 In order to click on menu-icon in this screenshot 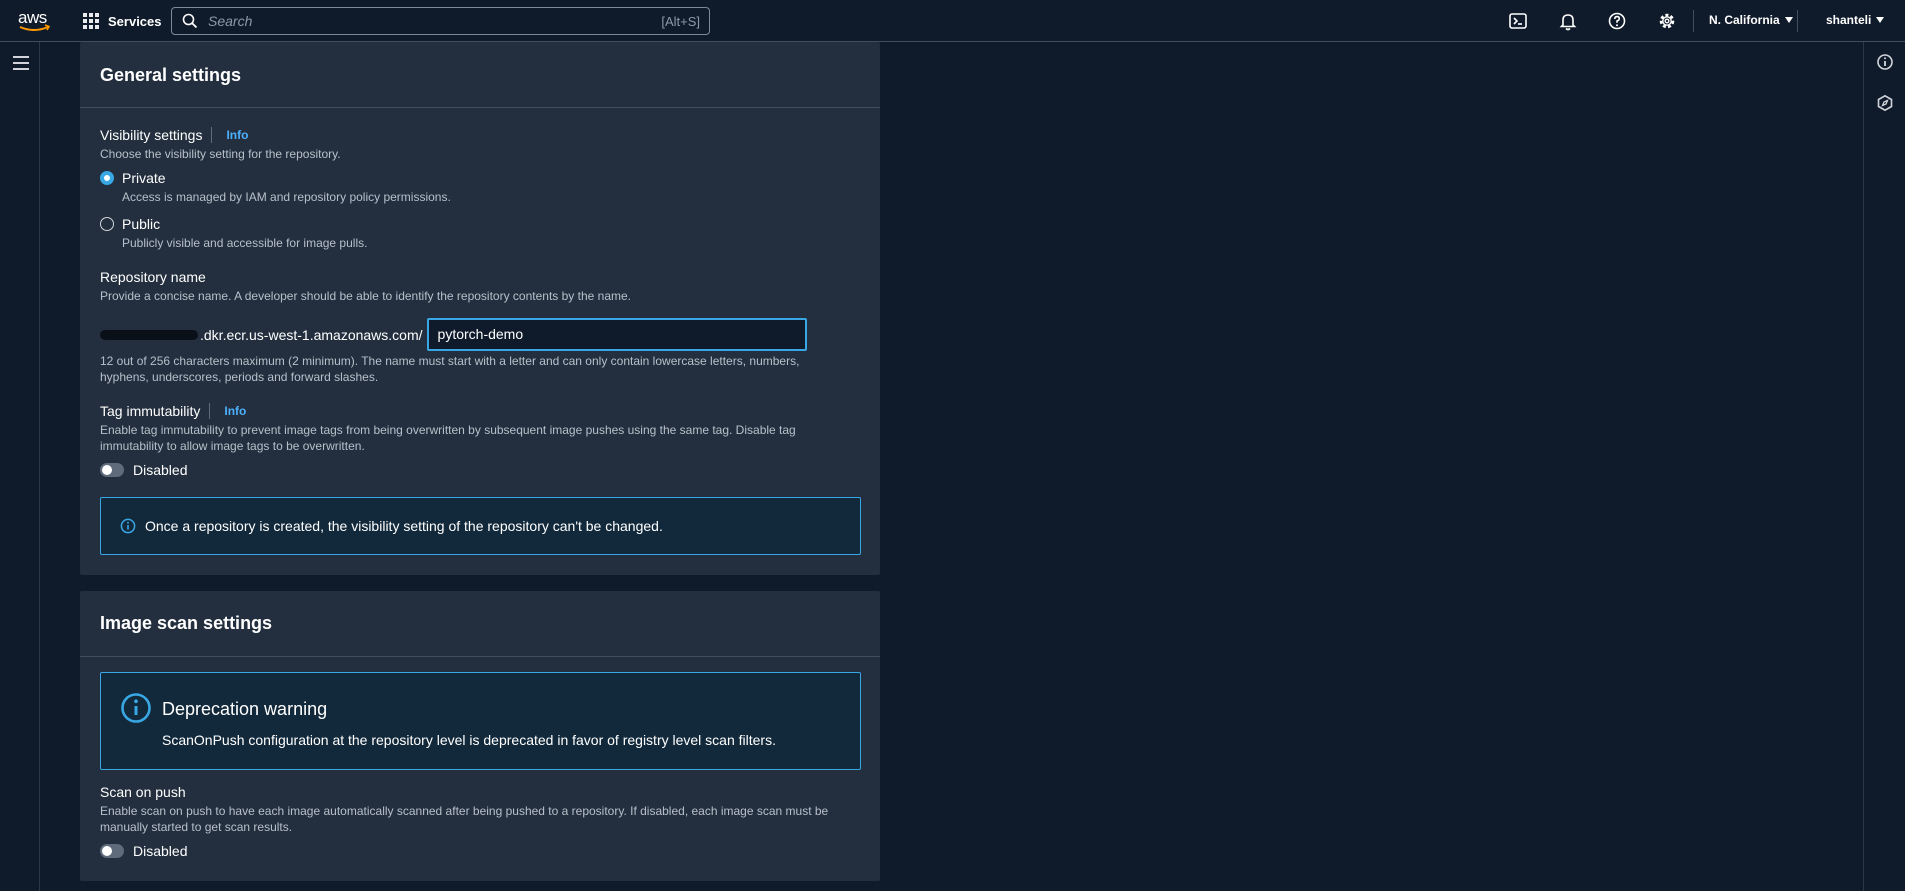, I will do `click(21, 63)`.